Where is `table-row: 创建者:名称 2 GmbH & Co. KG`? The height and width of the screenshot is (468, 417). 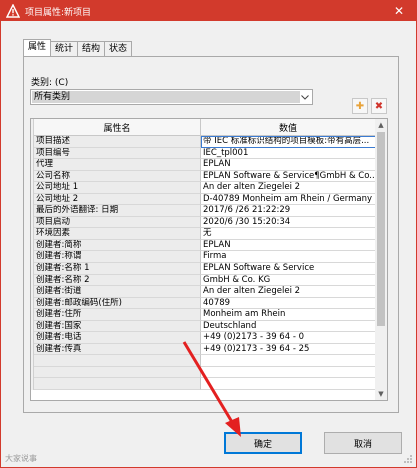 table-row: 创建者:名称 2 GmbH & Co. KG is located at coordinates (203, 280).